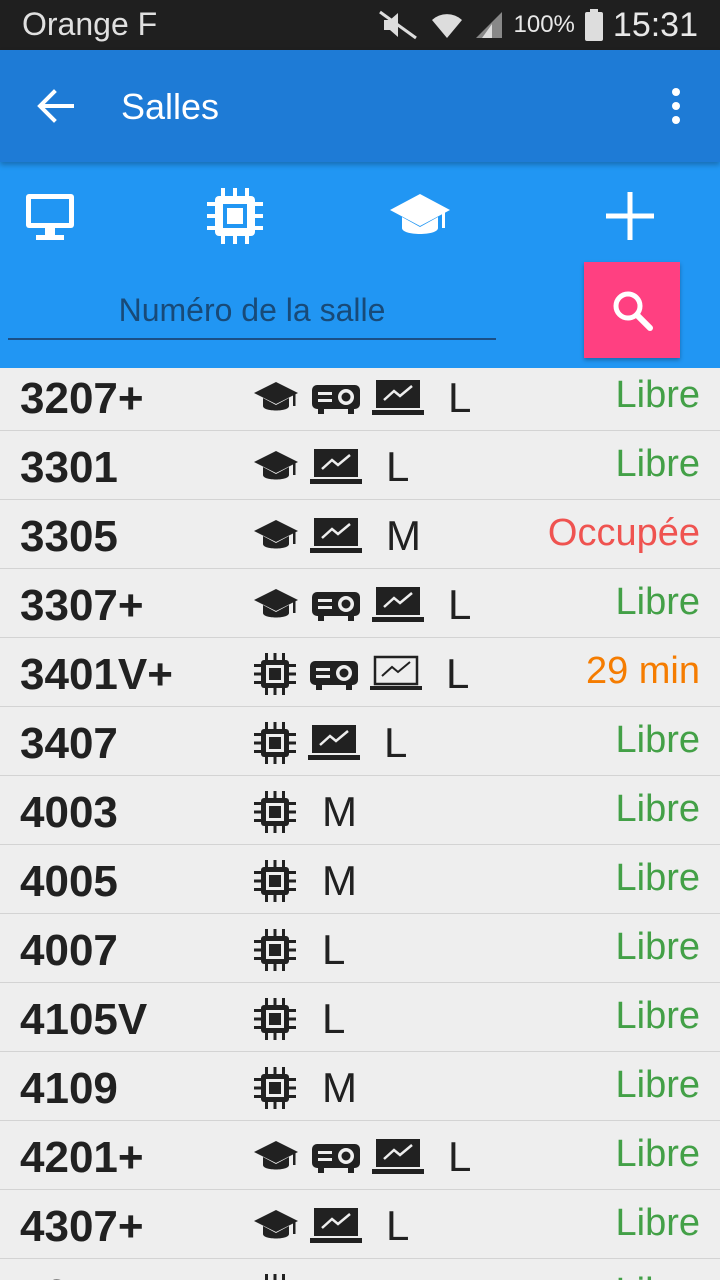 The height and width of the screenshot is (1280, 720). What do you see at coordinates (170, 106) in the screenshot?
I see `page-title: Salles` at bounding box center [170, 106].